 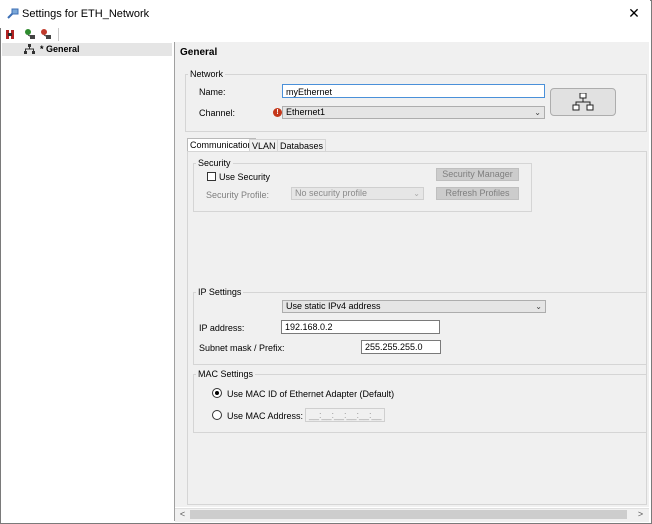 I want to click on scrollbar-thumb, so click(x=408, y=514).